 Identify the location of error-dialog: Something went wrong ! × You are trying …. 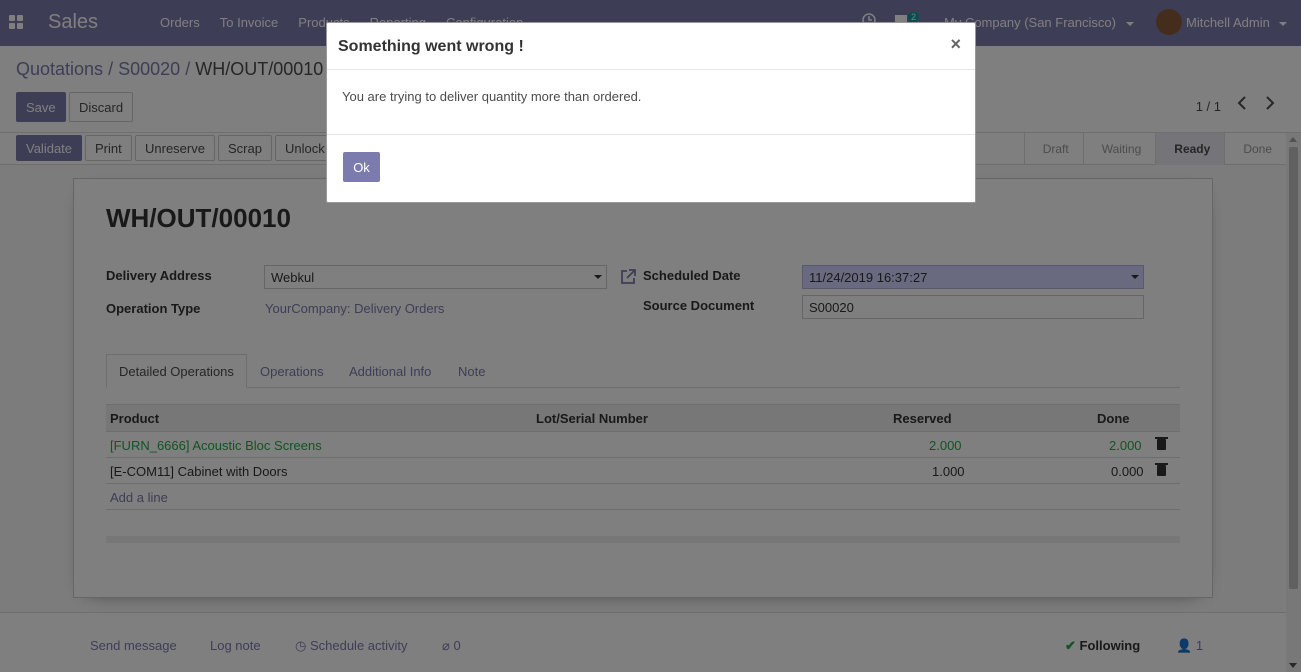
(651, 112).